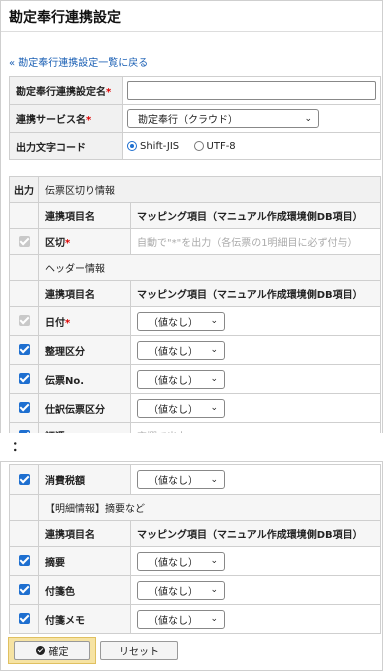  Describe the element at coordinates (209, 267) in the screenshot. I see `header-section-heading: ヘッダー情報` at that location.